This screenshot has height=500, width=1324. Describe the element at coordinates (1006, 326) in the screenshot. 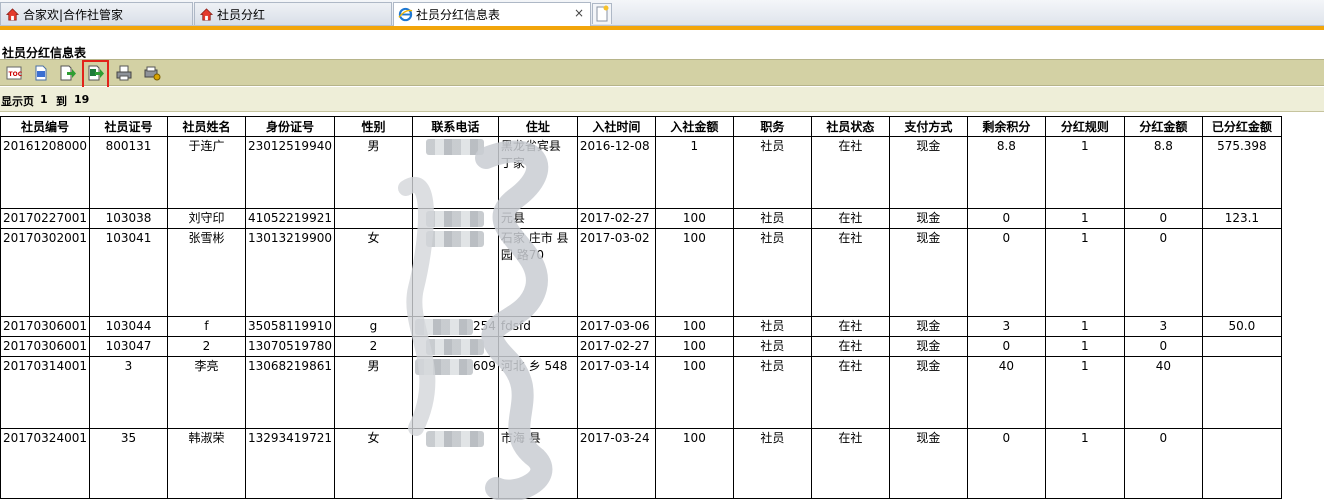

I see `cell-points: 3` at that location.